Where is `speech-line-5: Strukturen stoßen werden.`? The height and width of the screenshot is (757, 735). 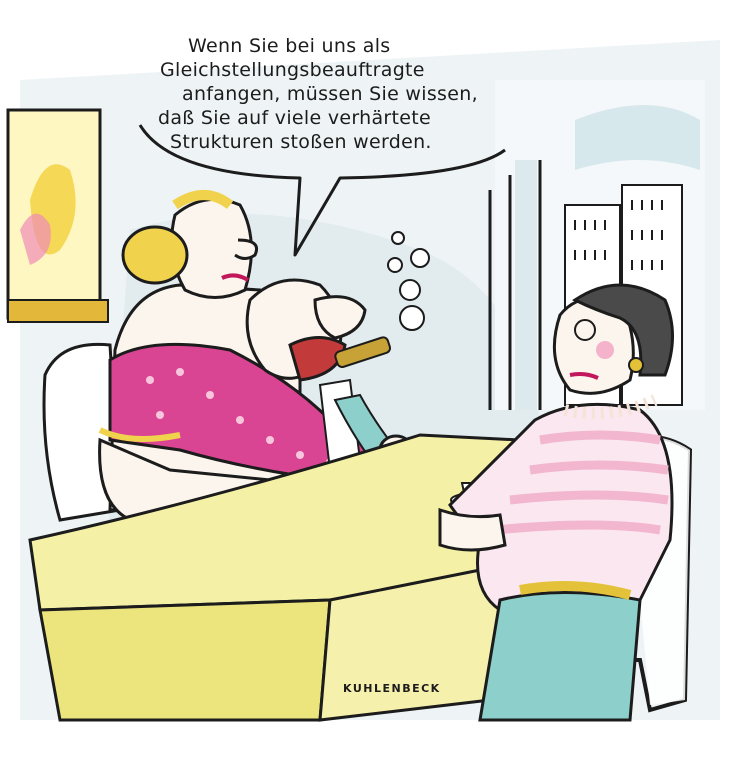
speech-line-5: Strukturen stoßen werden. is located at coordinates (301, 142).